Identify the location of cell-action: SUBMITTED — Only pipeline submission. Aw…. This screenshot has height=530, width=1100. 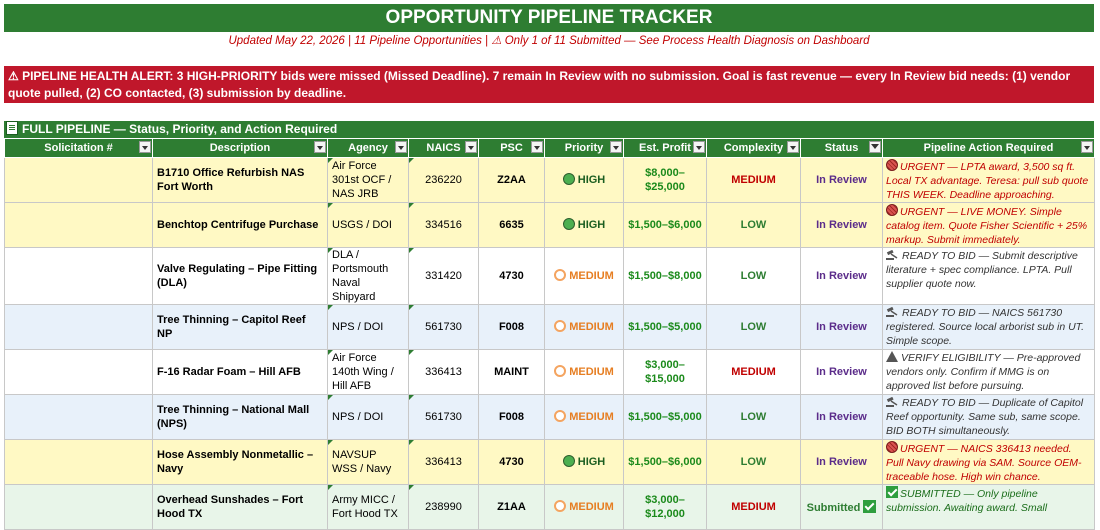
(988, 507).